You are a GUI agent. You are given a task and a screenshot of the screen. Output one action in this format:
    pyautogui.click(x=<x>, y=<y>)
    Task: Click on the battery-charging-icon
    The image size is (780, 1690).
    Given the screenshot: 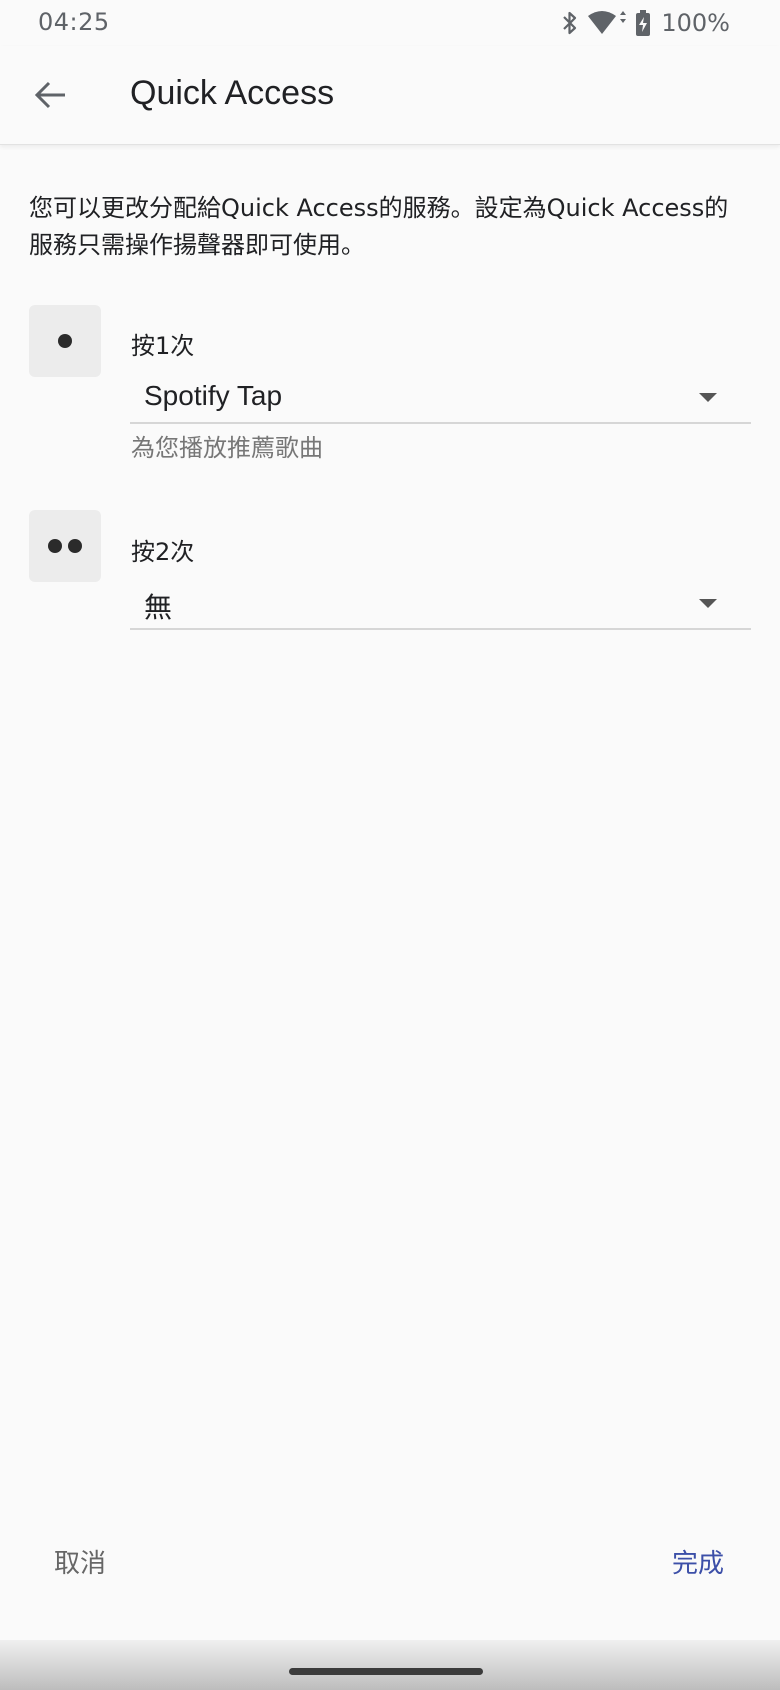 What is the action you would take?
    pyautogui.click(x=643, y=23)
    